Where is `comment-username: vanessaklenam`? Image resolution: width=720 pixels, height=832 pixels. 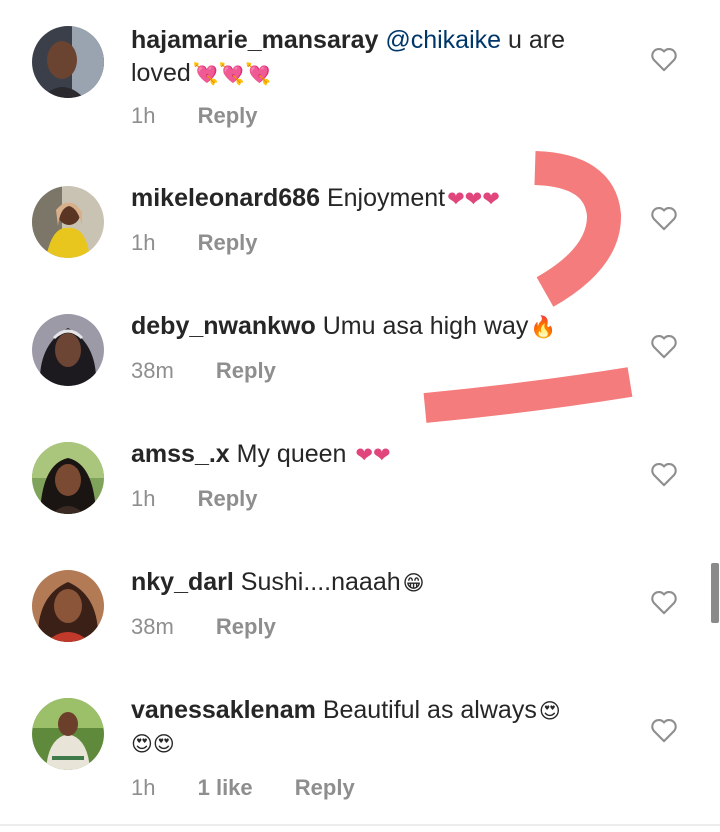 comment-username: vanessaklenam is located at coordinates (223, 710).